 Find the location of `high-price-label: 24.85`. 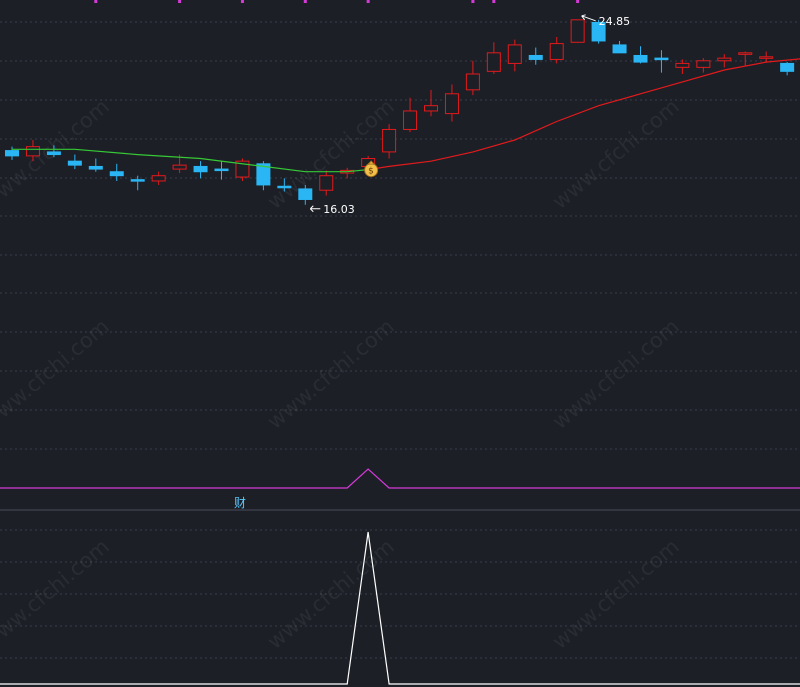

high-price-label: 24.85 is located at coordinates (615, 21).